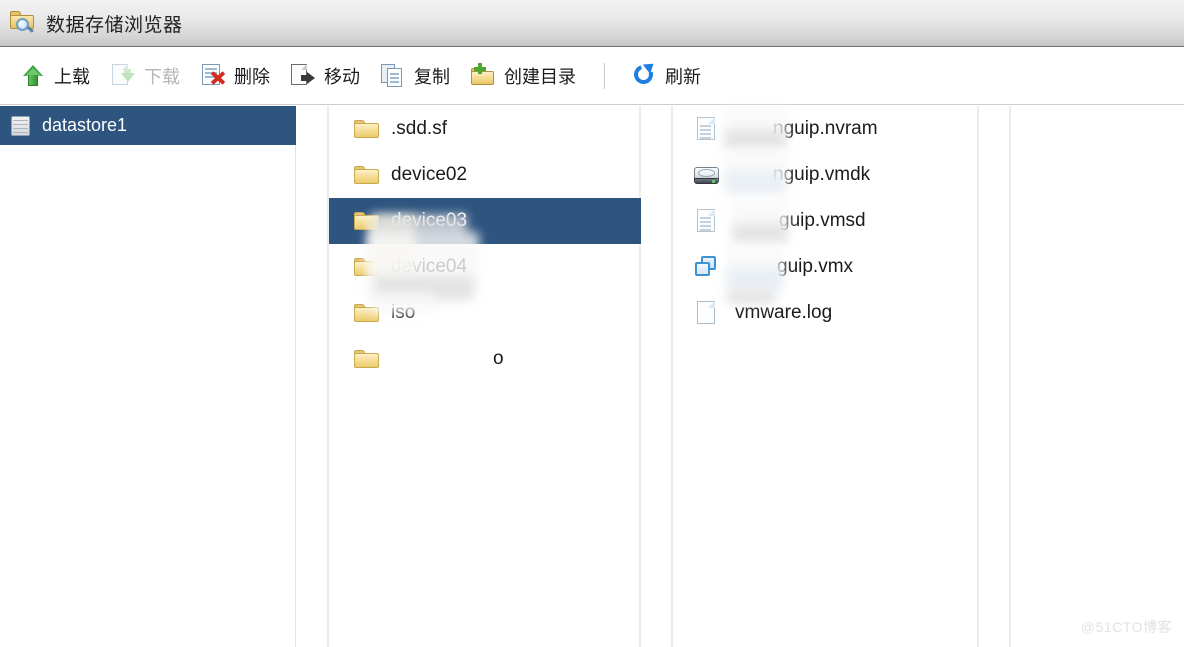 The width and height of the screenshot is (1184, 647). What do you see at coordinates (429, 220) in the screenshot?
I see `folder-name: device03` at bounding box center [429, 220].